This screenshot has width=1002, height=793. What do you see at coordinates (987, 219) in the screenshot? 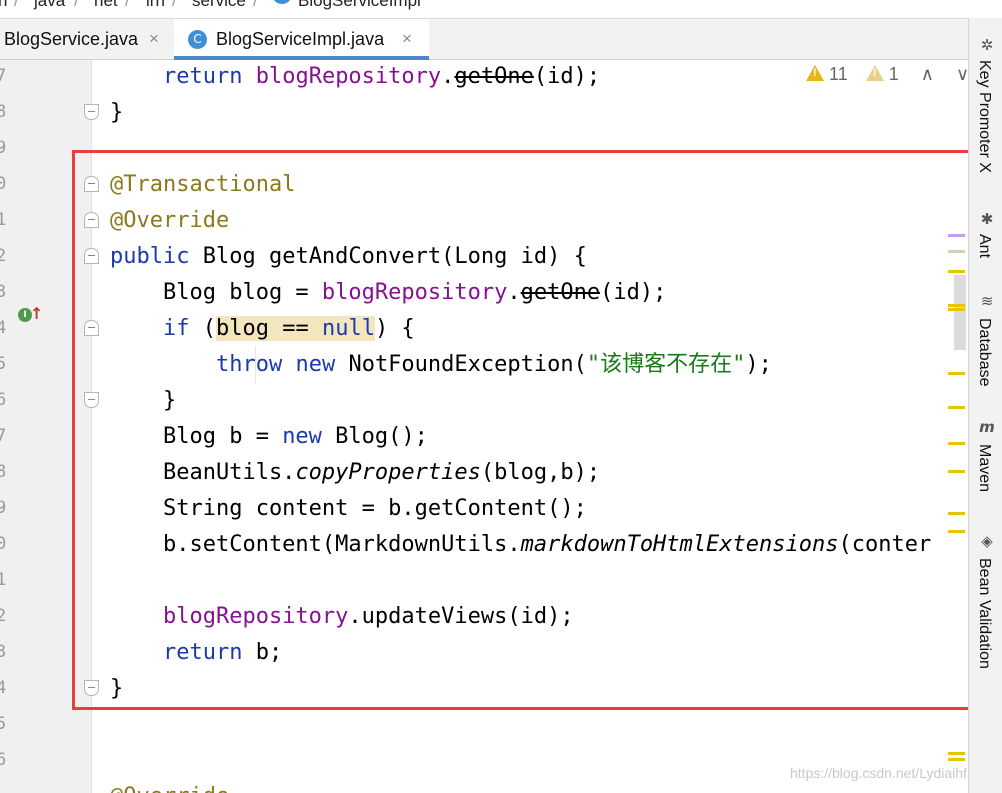
I see `ant-icon: ✱` at bounding box center [987, 219].